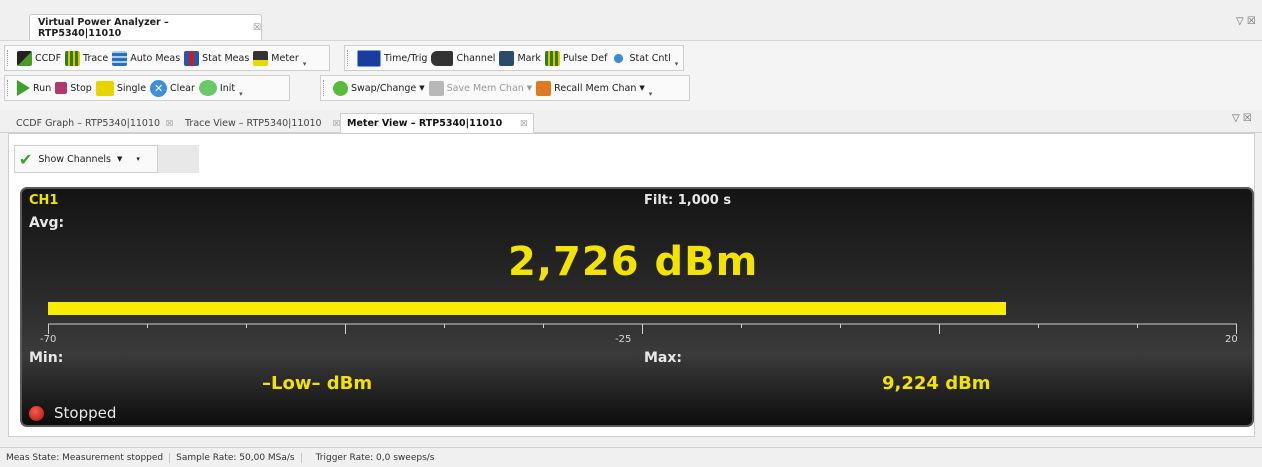 The width and height of the screenshot is (1262, 467). I want to click on status-led-icon, so click(36, 413).